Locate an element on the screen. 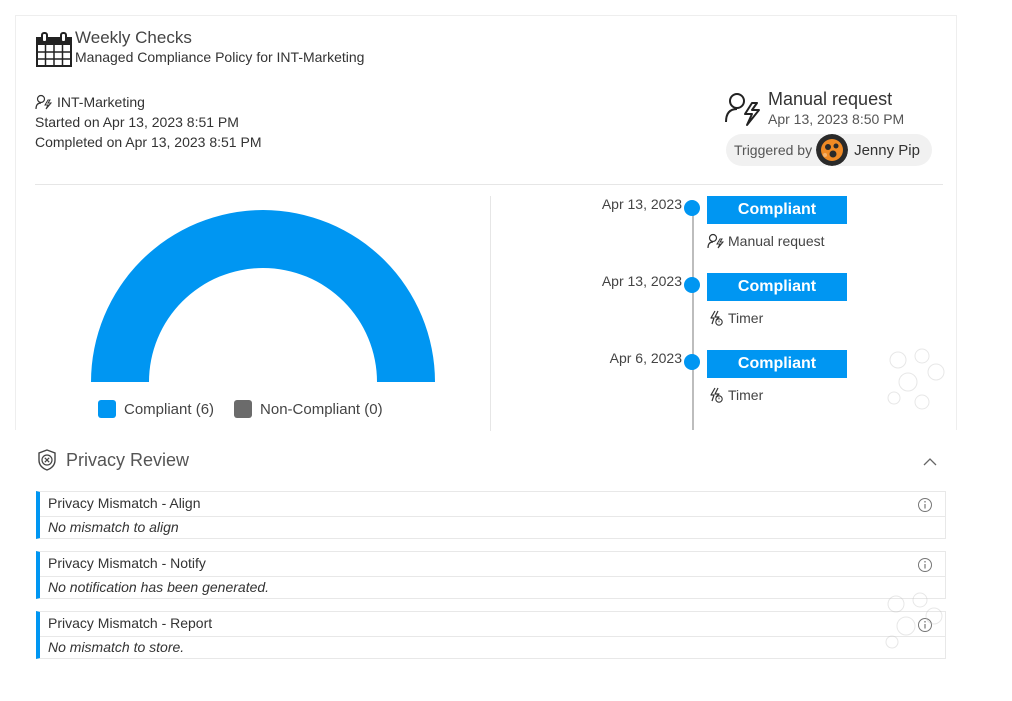 The height and width of the screenshot is (701, 1012). section-divider is located at coordinates (489, 184).